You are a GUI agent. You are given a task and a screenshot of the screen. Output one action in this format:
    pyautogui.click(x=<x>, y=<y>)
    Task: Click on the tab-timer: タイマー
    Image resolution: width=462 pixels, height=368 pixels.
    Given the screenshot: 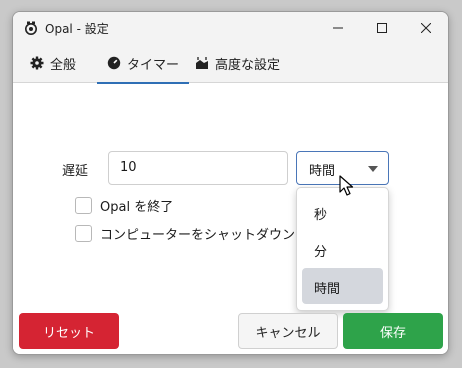 What is the action you would take?
    pyautogui.click(x=143, y=63)
    